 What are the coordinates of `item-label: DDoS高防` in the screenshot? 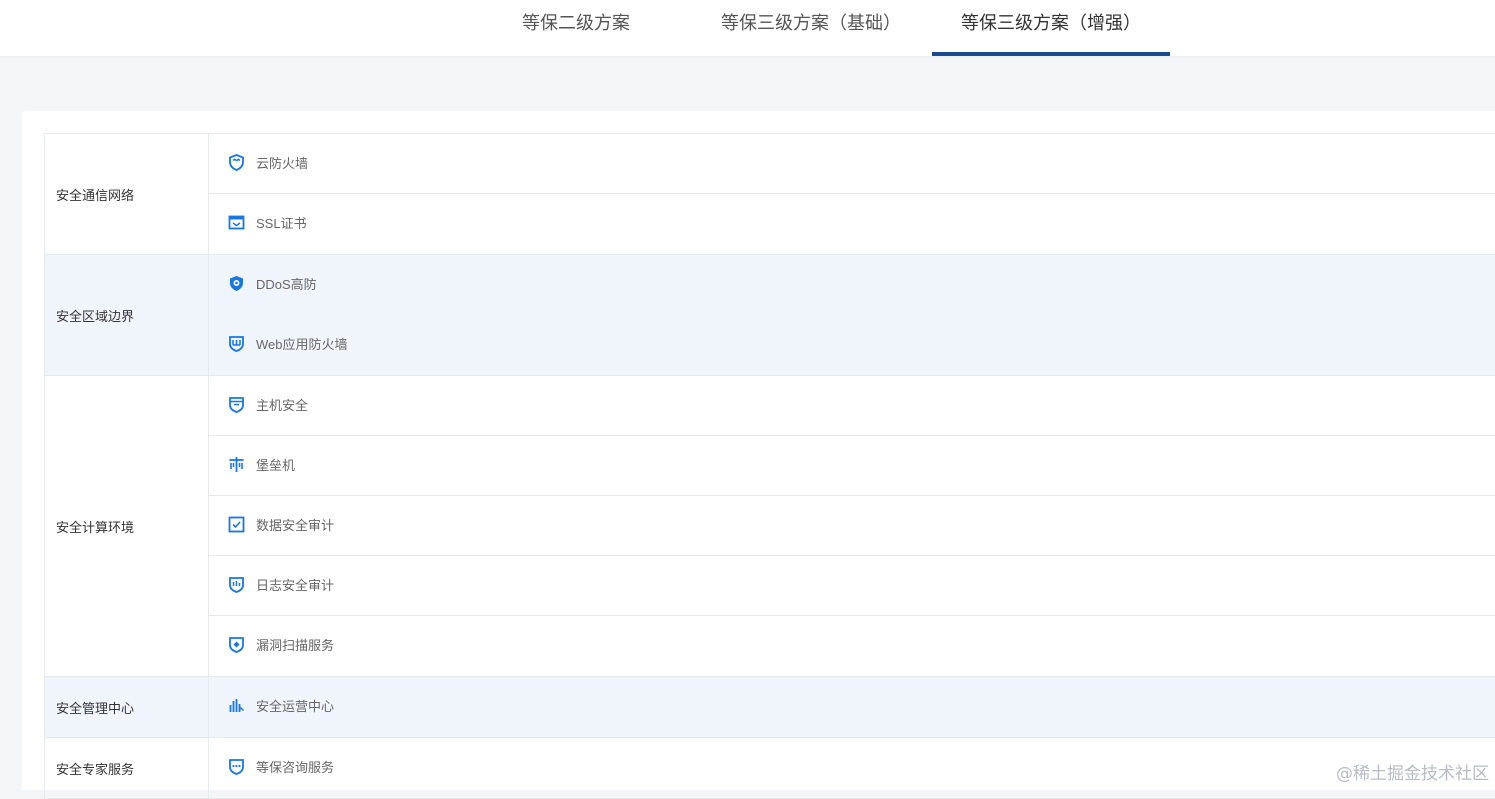 It's located at (286, 285).